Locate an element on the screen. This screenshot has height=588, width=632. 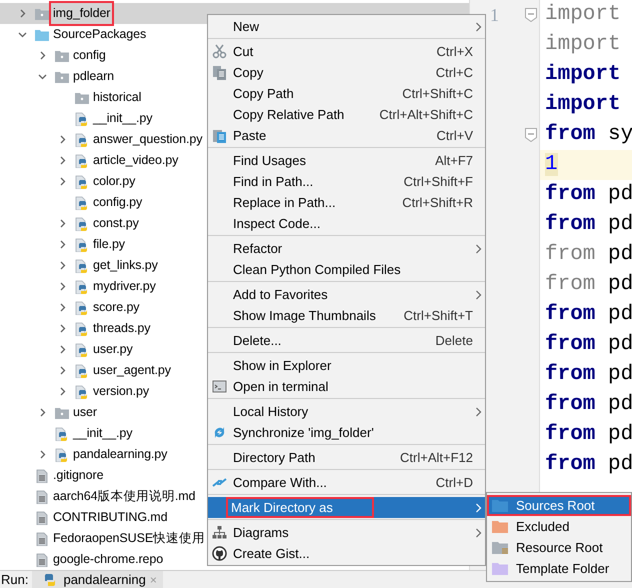
shortcut-label: Ctrl+V is located at coordinates (454, 135).